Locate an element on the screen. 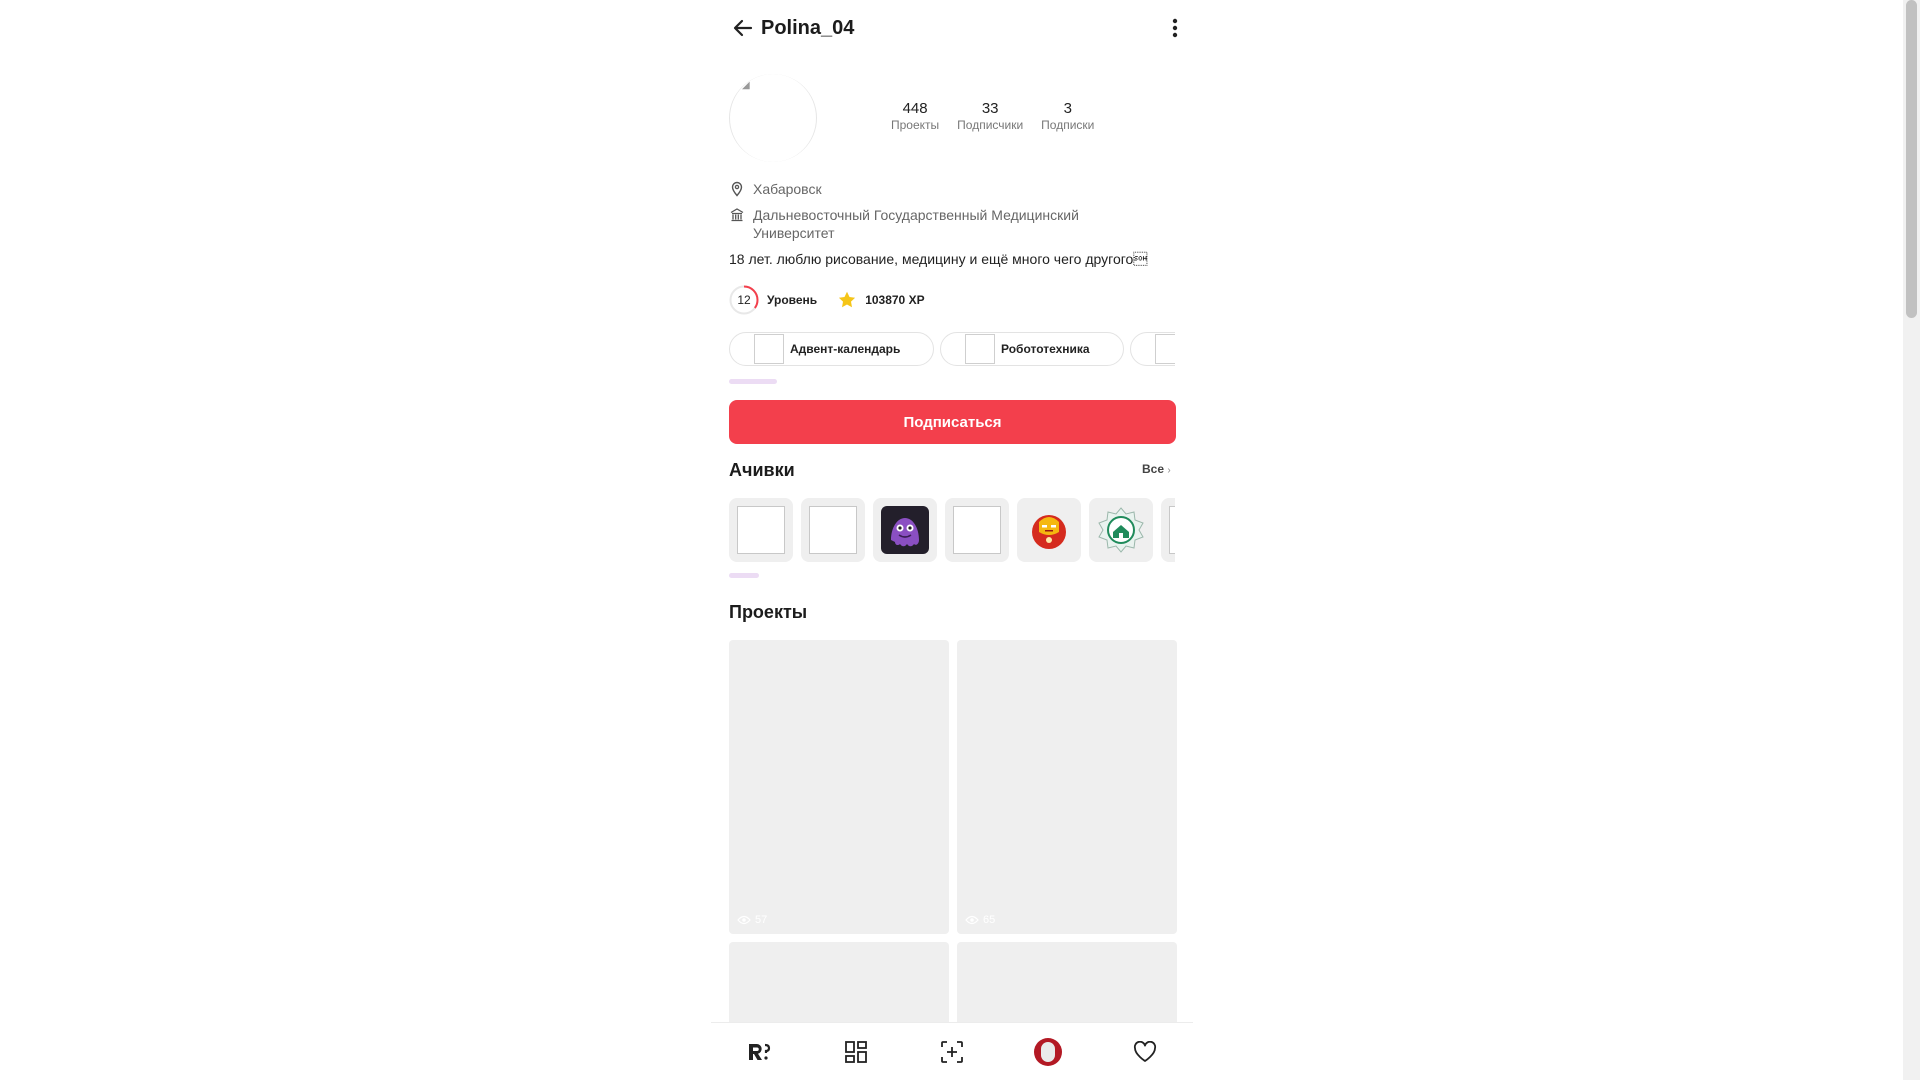 The height and width of the screenshot is (1080, 1920). add-frame-icon is located at coordinates (952, 1052).